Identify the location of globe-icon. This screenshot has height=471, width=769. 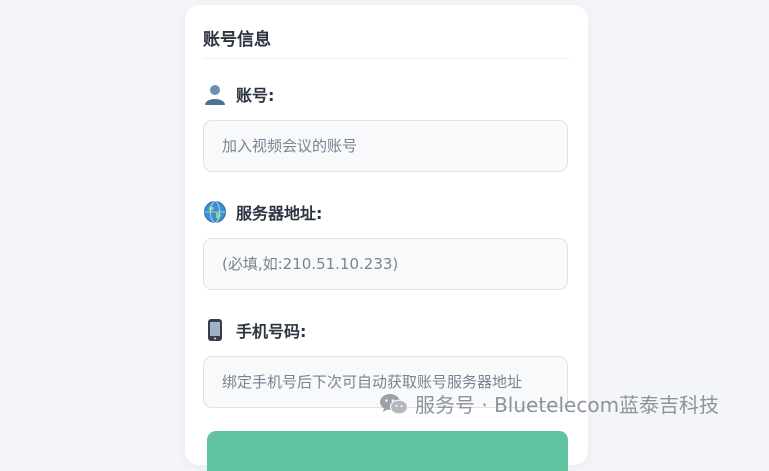
(215, 212).